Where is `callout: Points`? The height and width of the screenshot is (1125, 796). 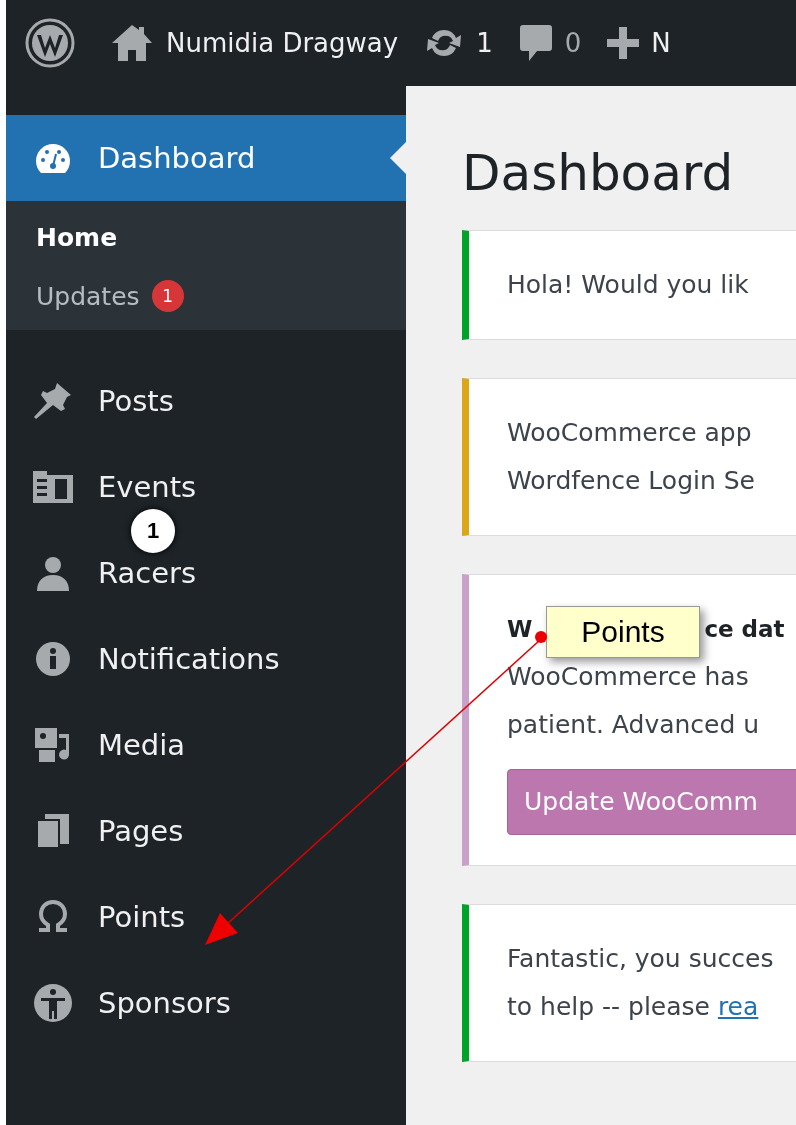
callout: Points is located at coordinates (623, 632).